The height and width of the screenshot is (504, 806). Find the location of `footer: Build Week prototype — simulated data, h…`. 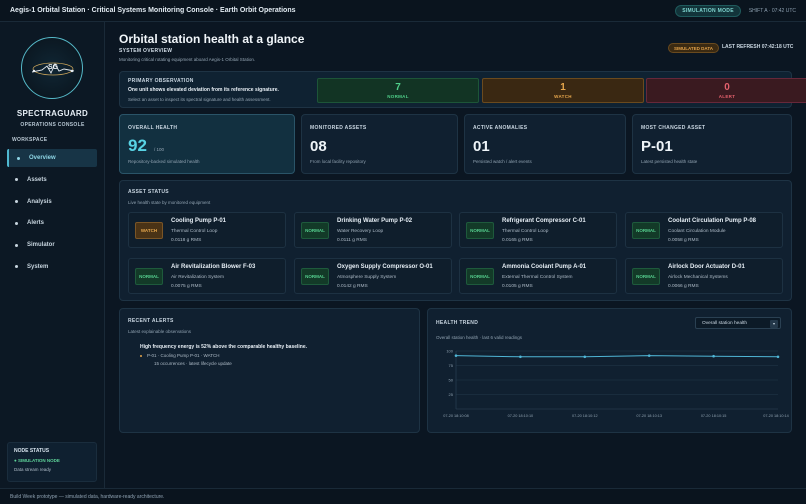

footer: Build Week prototype — simulated data, h… is located at coordinates (403, 496).